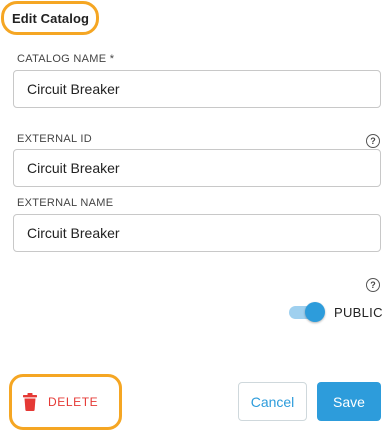 The width and height of the screenshot is (391, 448). Describe the element at coordinates (51, 18) in the screenshot. I see `page-title: Edit Catalog` at that location.